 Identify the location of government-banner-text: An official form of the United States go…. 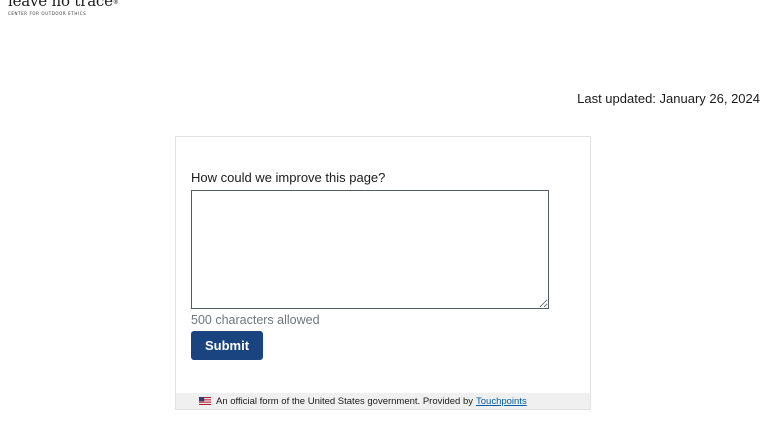
(344, 401).